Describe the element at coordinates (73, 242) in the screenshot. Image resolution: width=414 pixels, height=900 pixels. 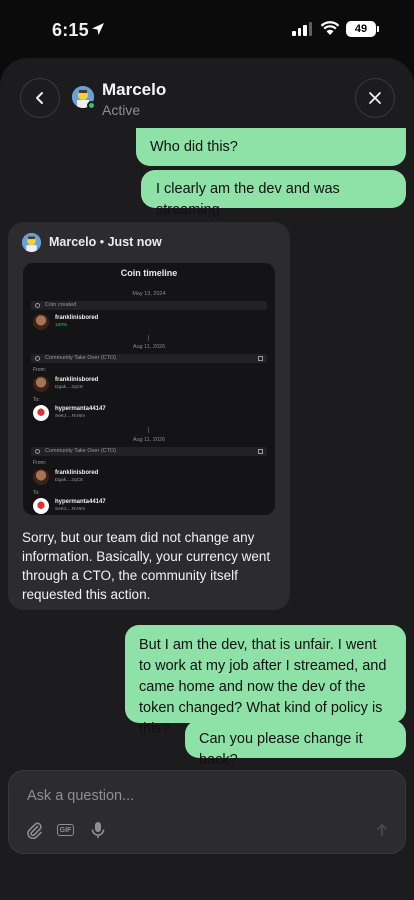
I see `agent-name: Marcelo` at that location.